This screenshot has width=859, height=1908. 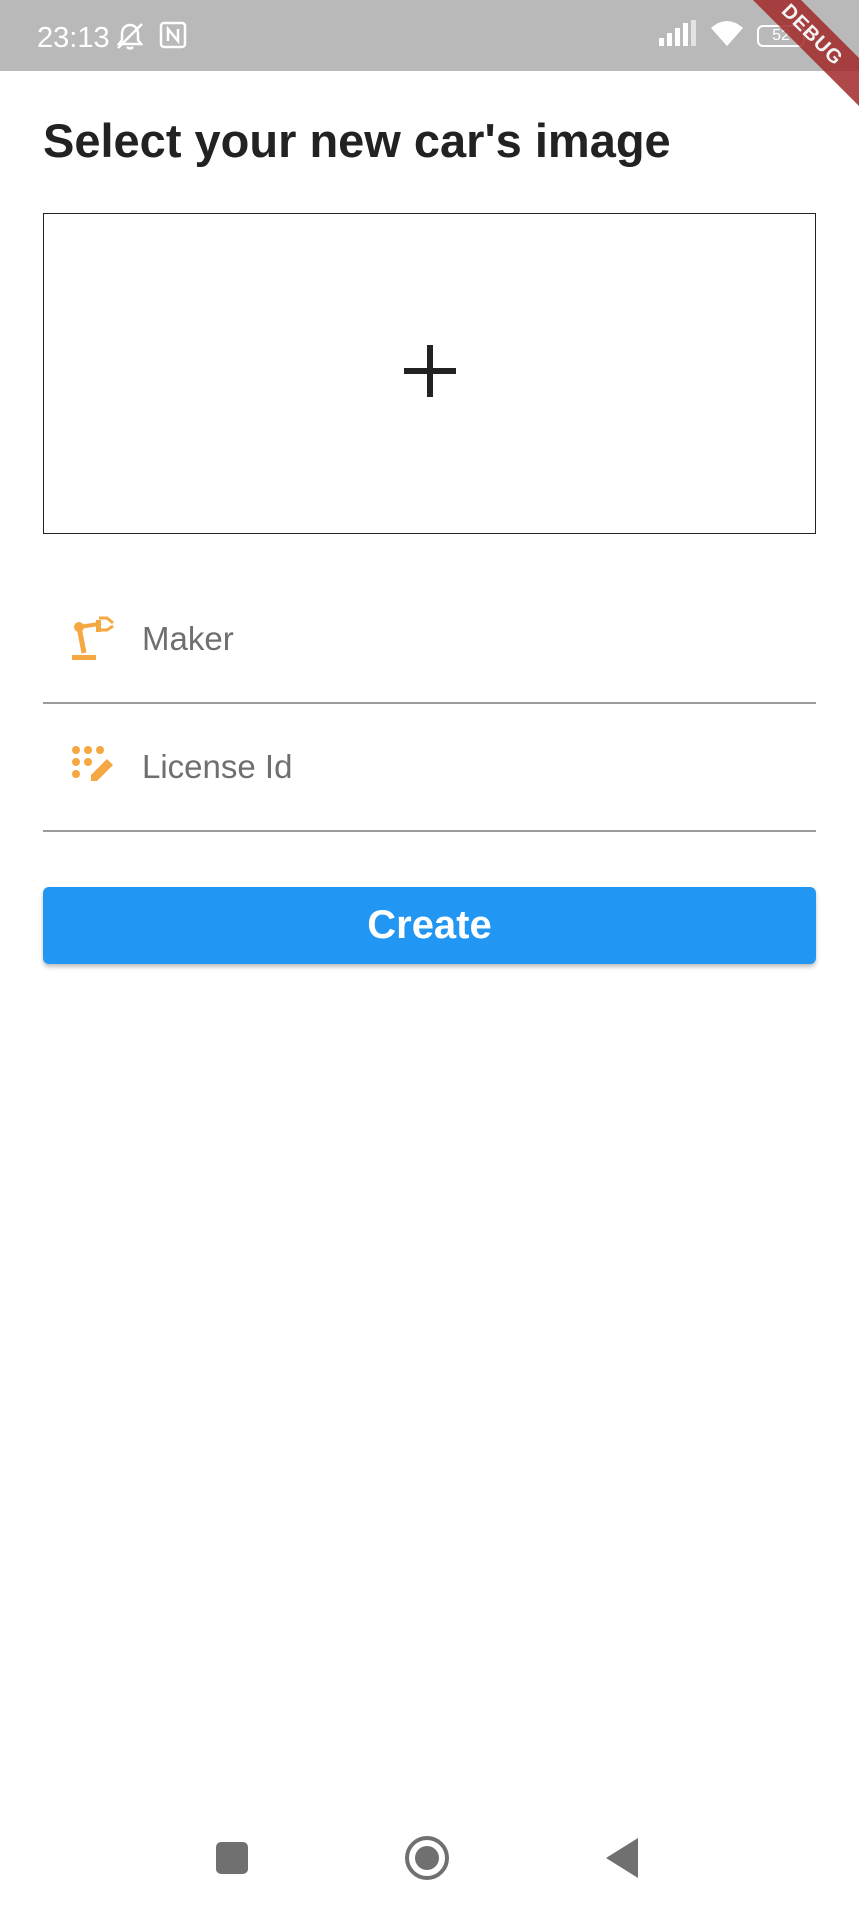 I want to click on status-bar: 23:13 52, so click(x=429, y=35).